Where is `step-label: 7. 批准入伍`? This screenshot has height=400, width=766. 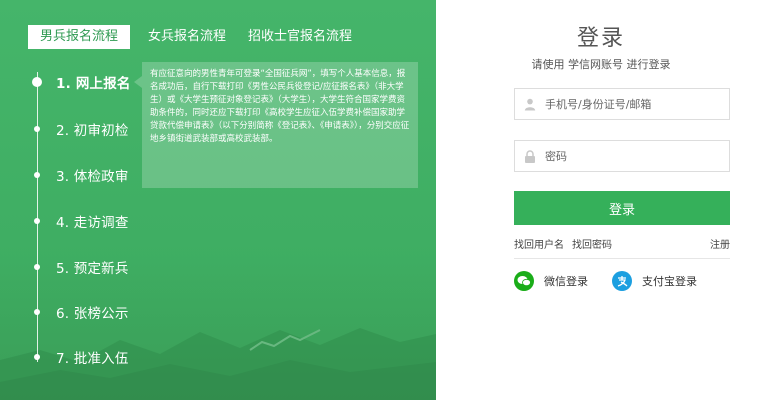
step-label: 7. 批准入伍 is located at coordinates (92, 359).